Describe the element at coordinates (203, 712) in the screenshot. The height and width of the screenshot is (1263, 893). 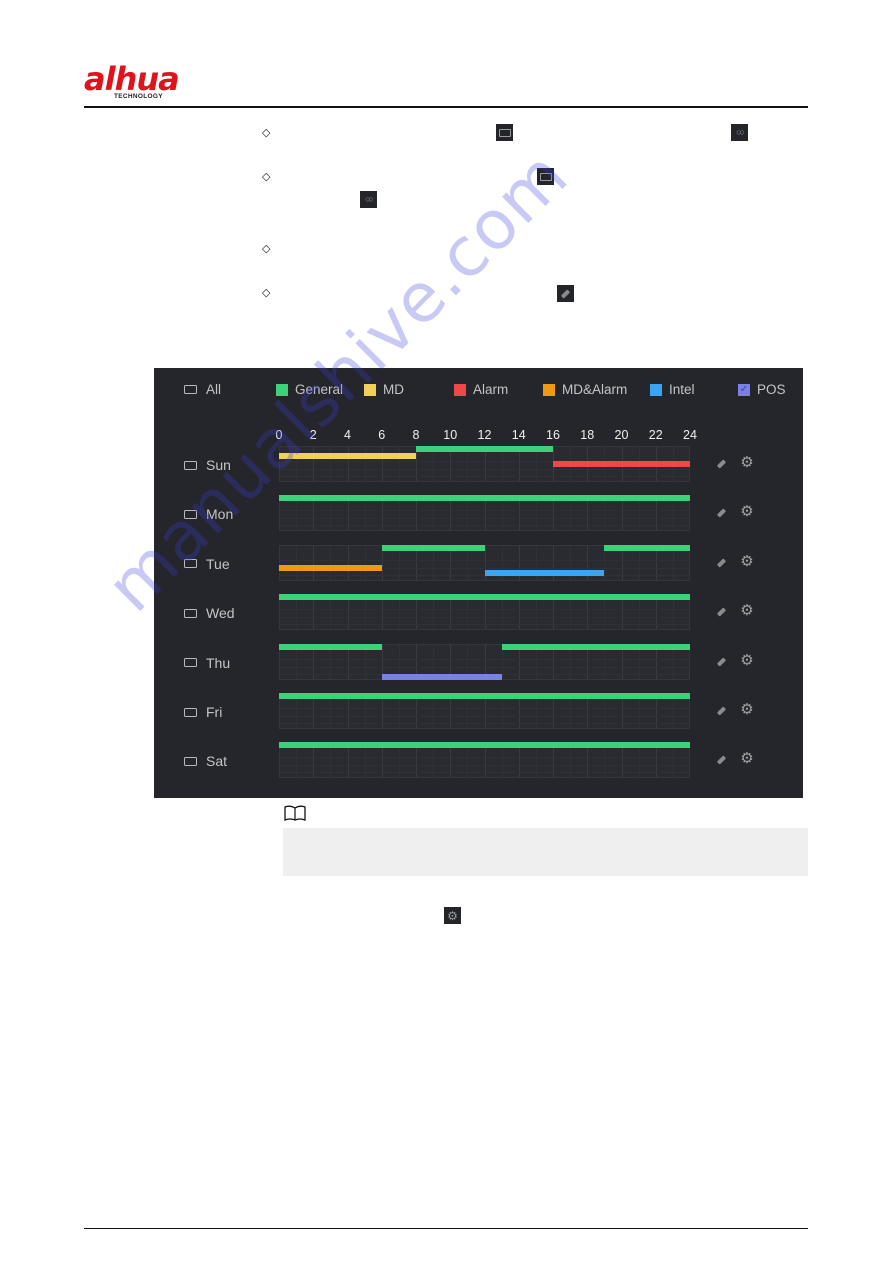
I see `day-checkbox-fri: Fri` at that location.